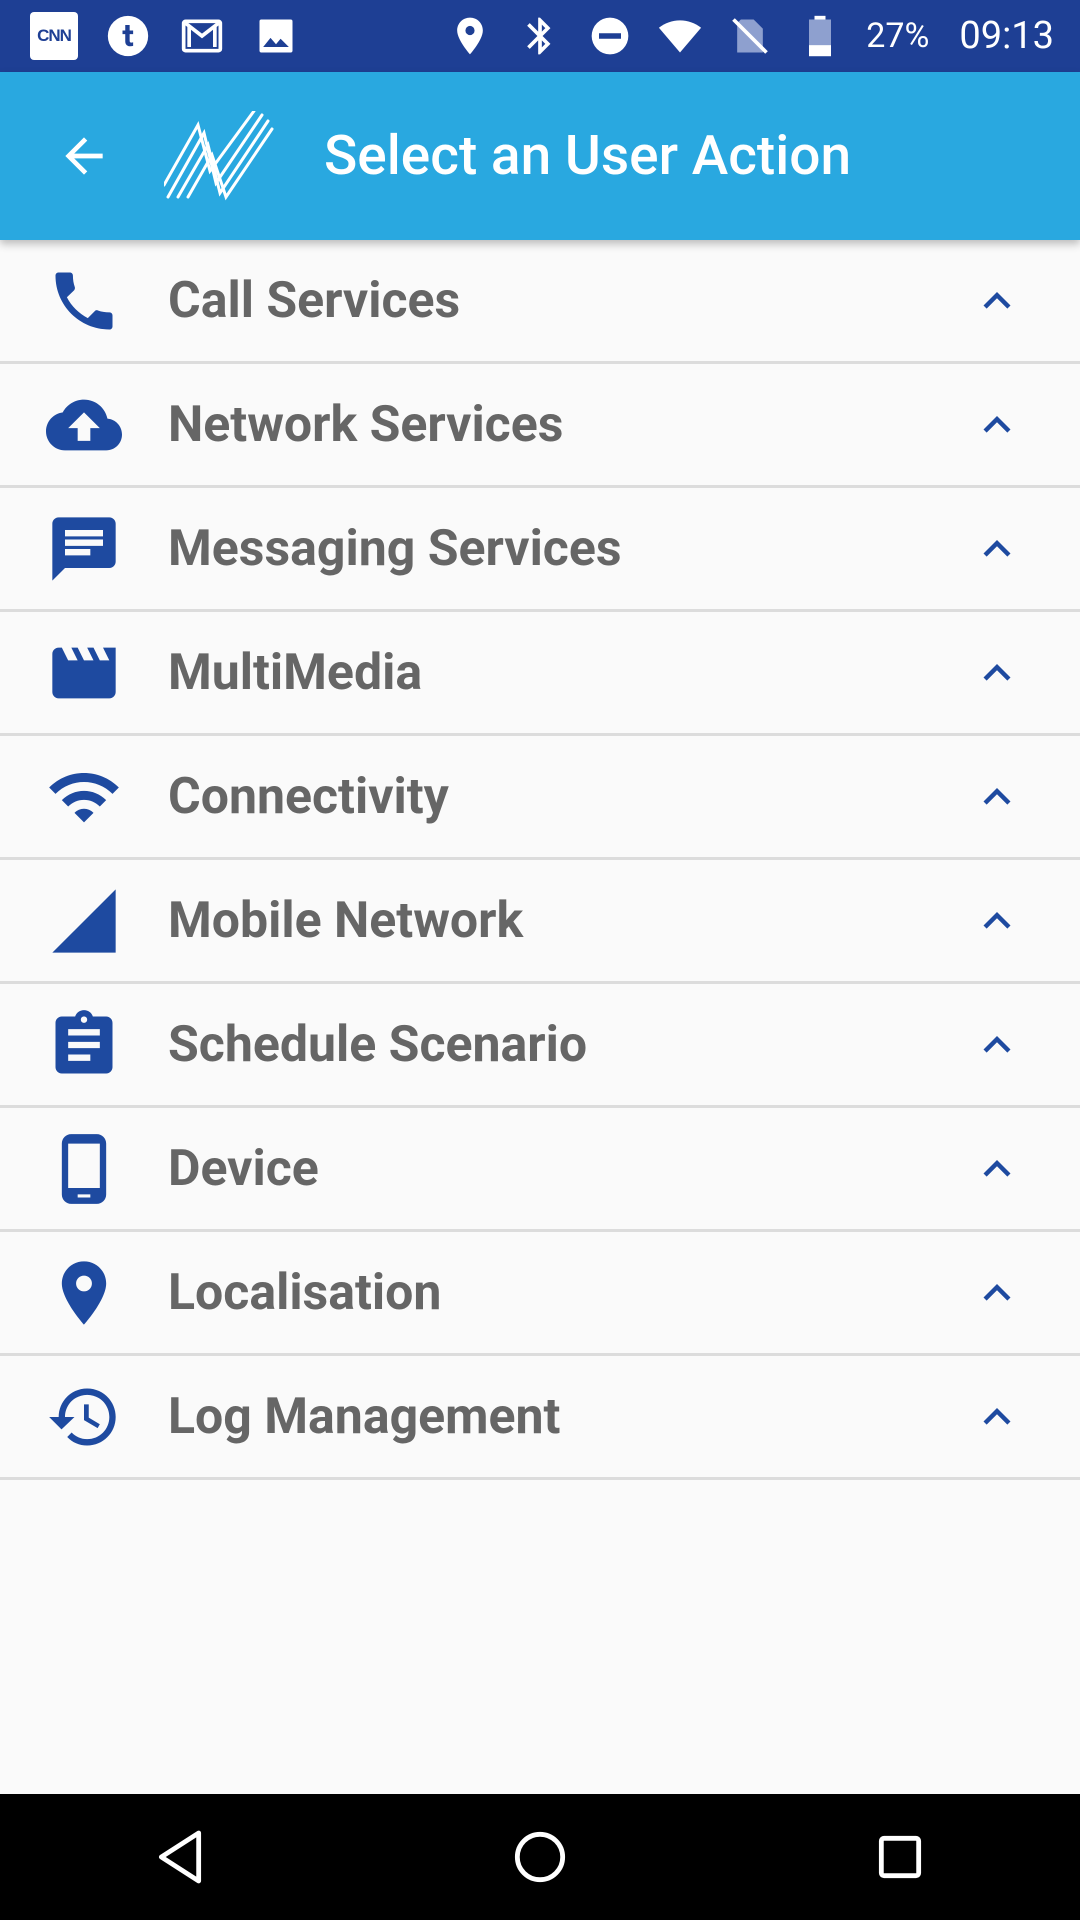 This screenshot has height=1920, width=1080. Describe the element at coordinates (84, 549) in the screenshot. I see `message-icon` at that location.